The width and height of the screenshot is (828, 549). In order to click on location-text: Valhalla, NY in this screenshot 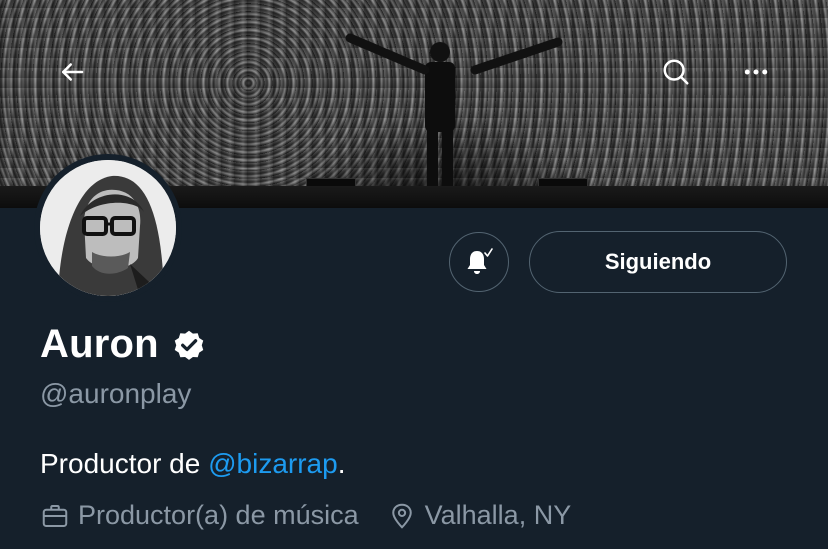, I will do `click(498, 515)`.